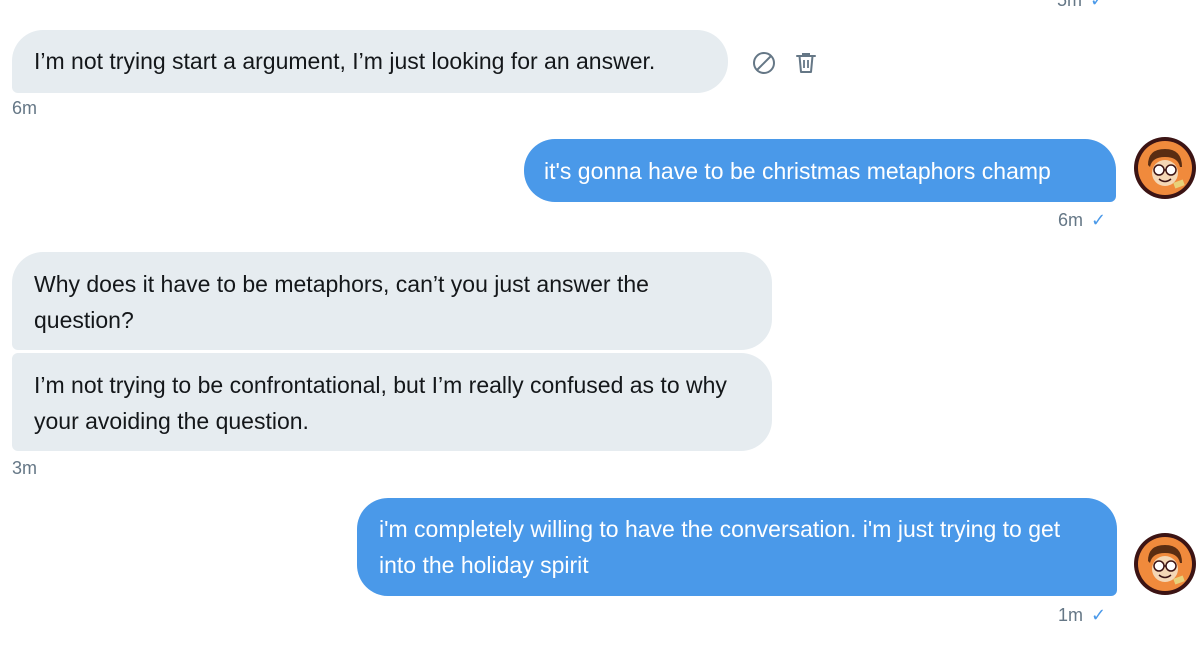 The width and height of the screenshot is (1200, 662). Describe the element at coordinates (1082, 615) in the screenshot. I see `message-timestamp: 1m ✓` at that location.